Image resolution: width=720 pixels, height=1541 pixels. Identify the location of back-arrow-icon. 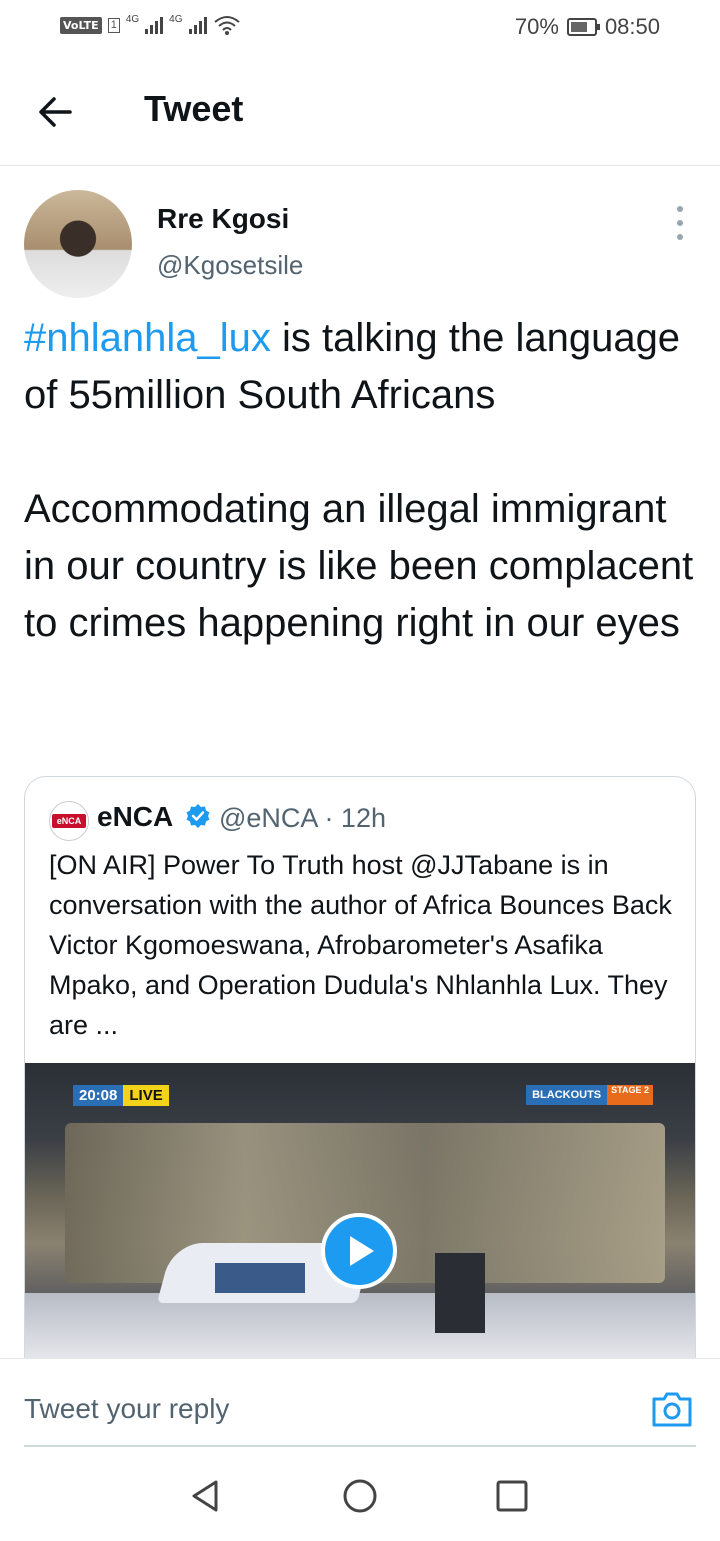
(56, 112).